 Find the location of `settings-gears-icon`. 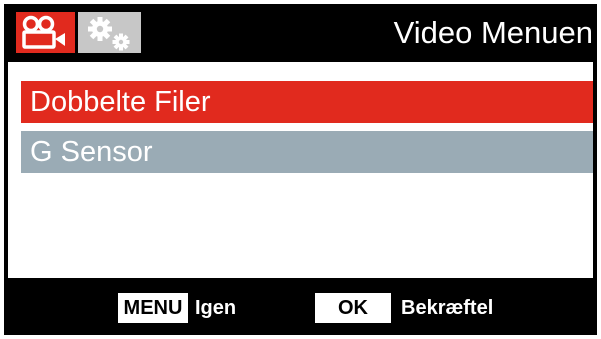

settings-gears-icon is located at coordinates (110, 33).